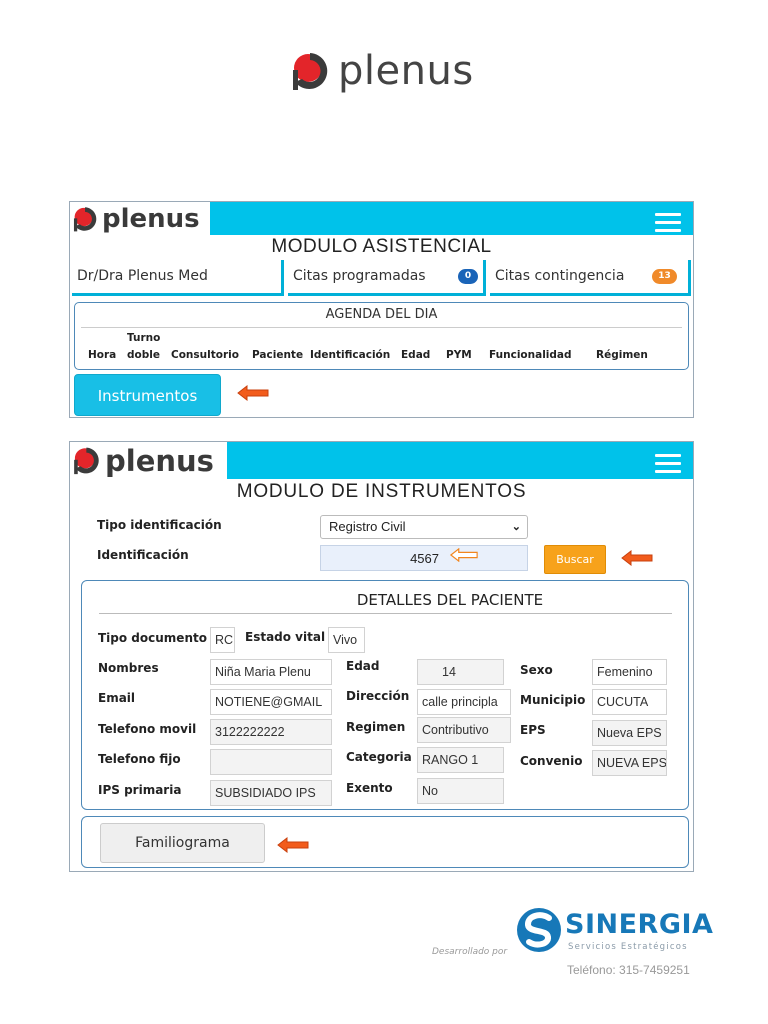 This screenshot has width=768, height=1024. I want to click on direccion-label: Dirección, so click(378, 696).